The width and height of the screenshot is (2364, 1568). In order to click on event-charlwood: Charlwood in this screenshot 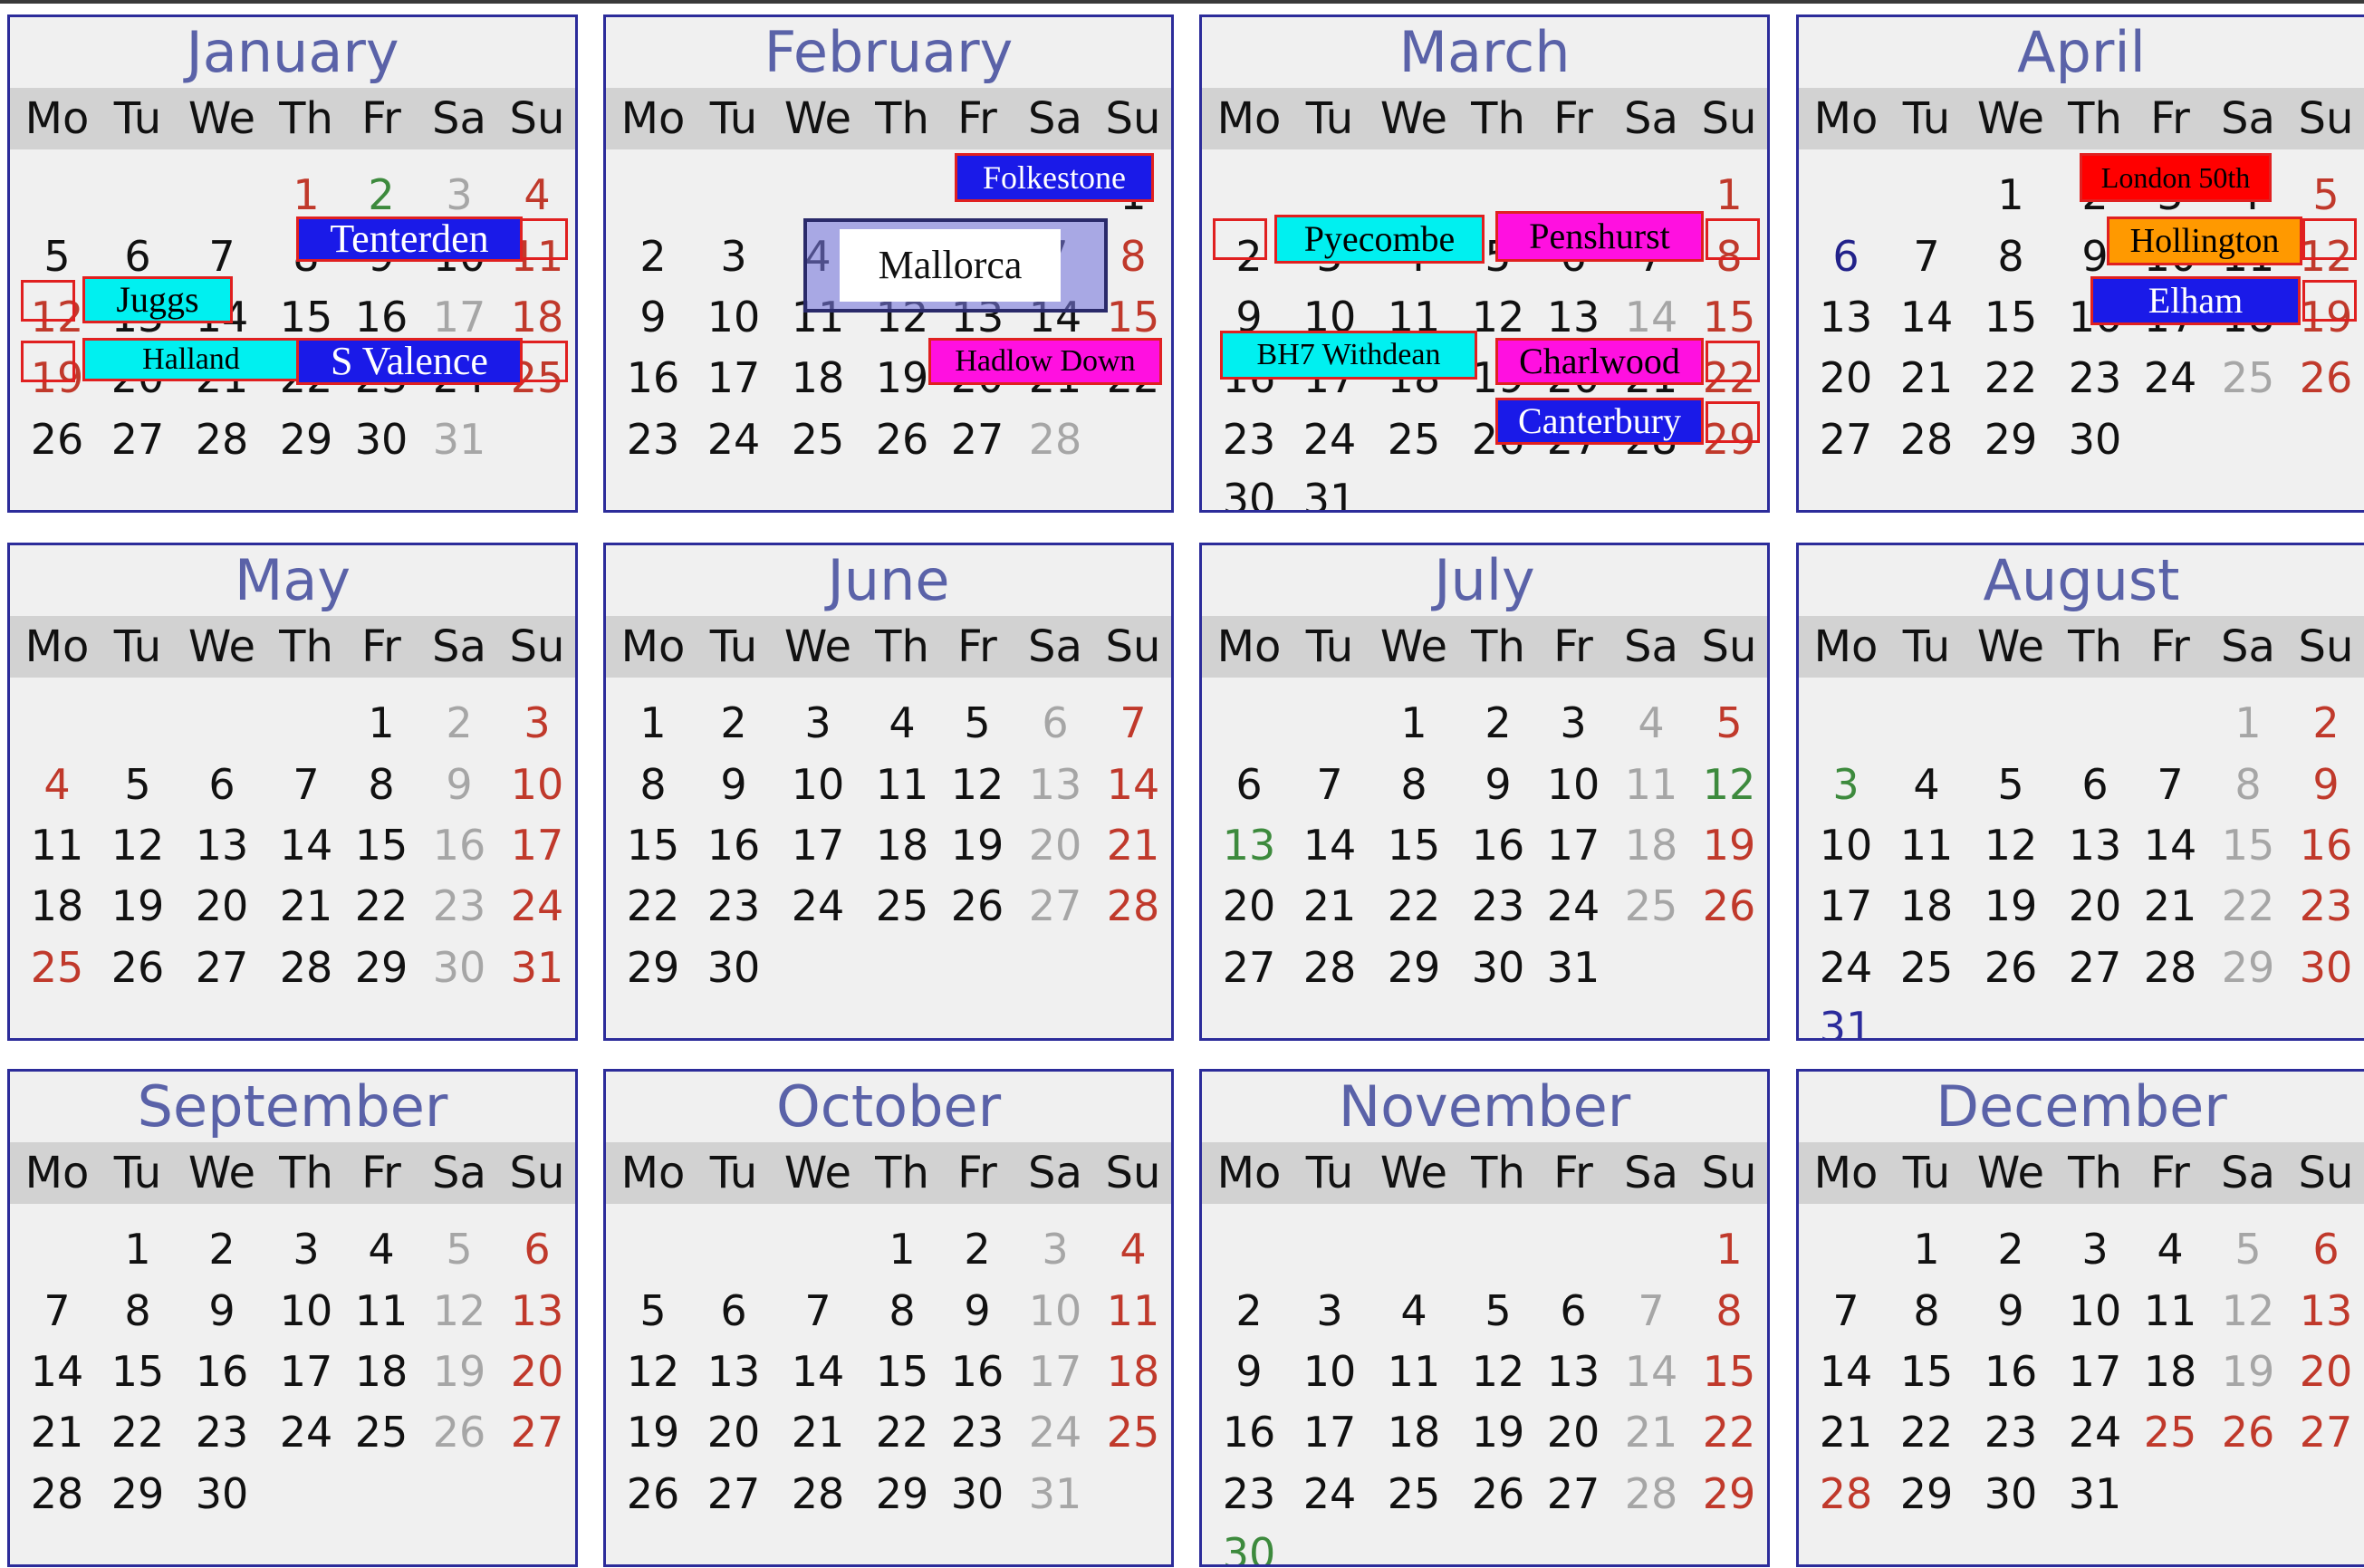, I will do `click(1599, 361)`.